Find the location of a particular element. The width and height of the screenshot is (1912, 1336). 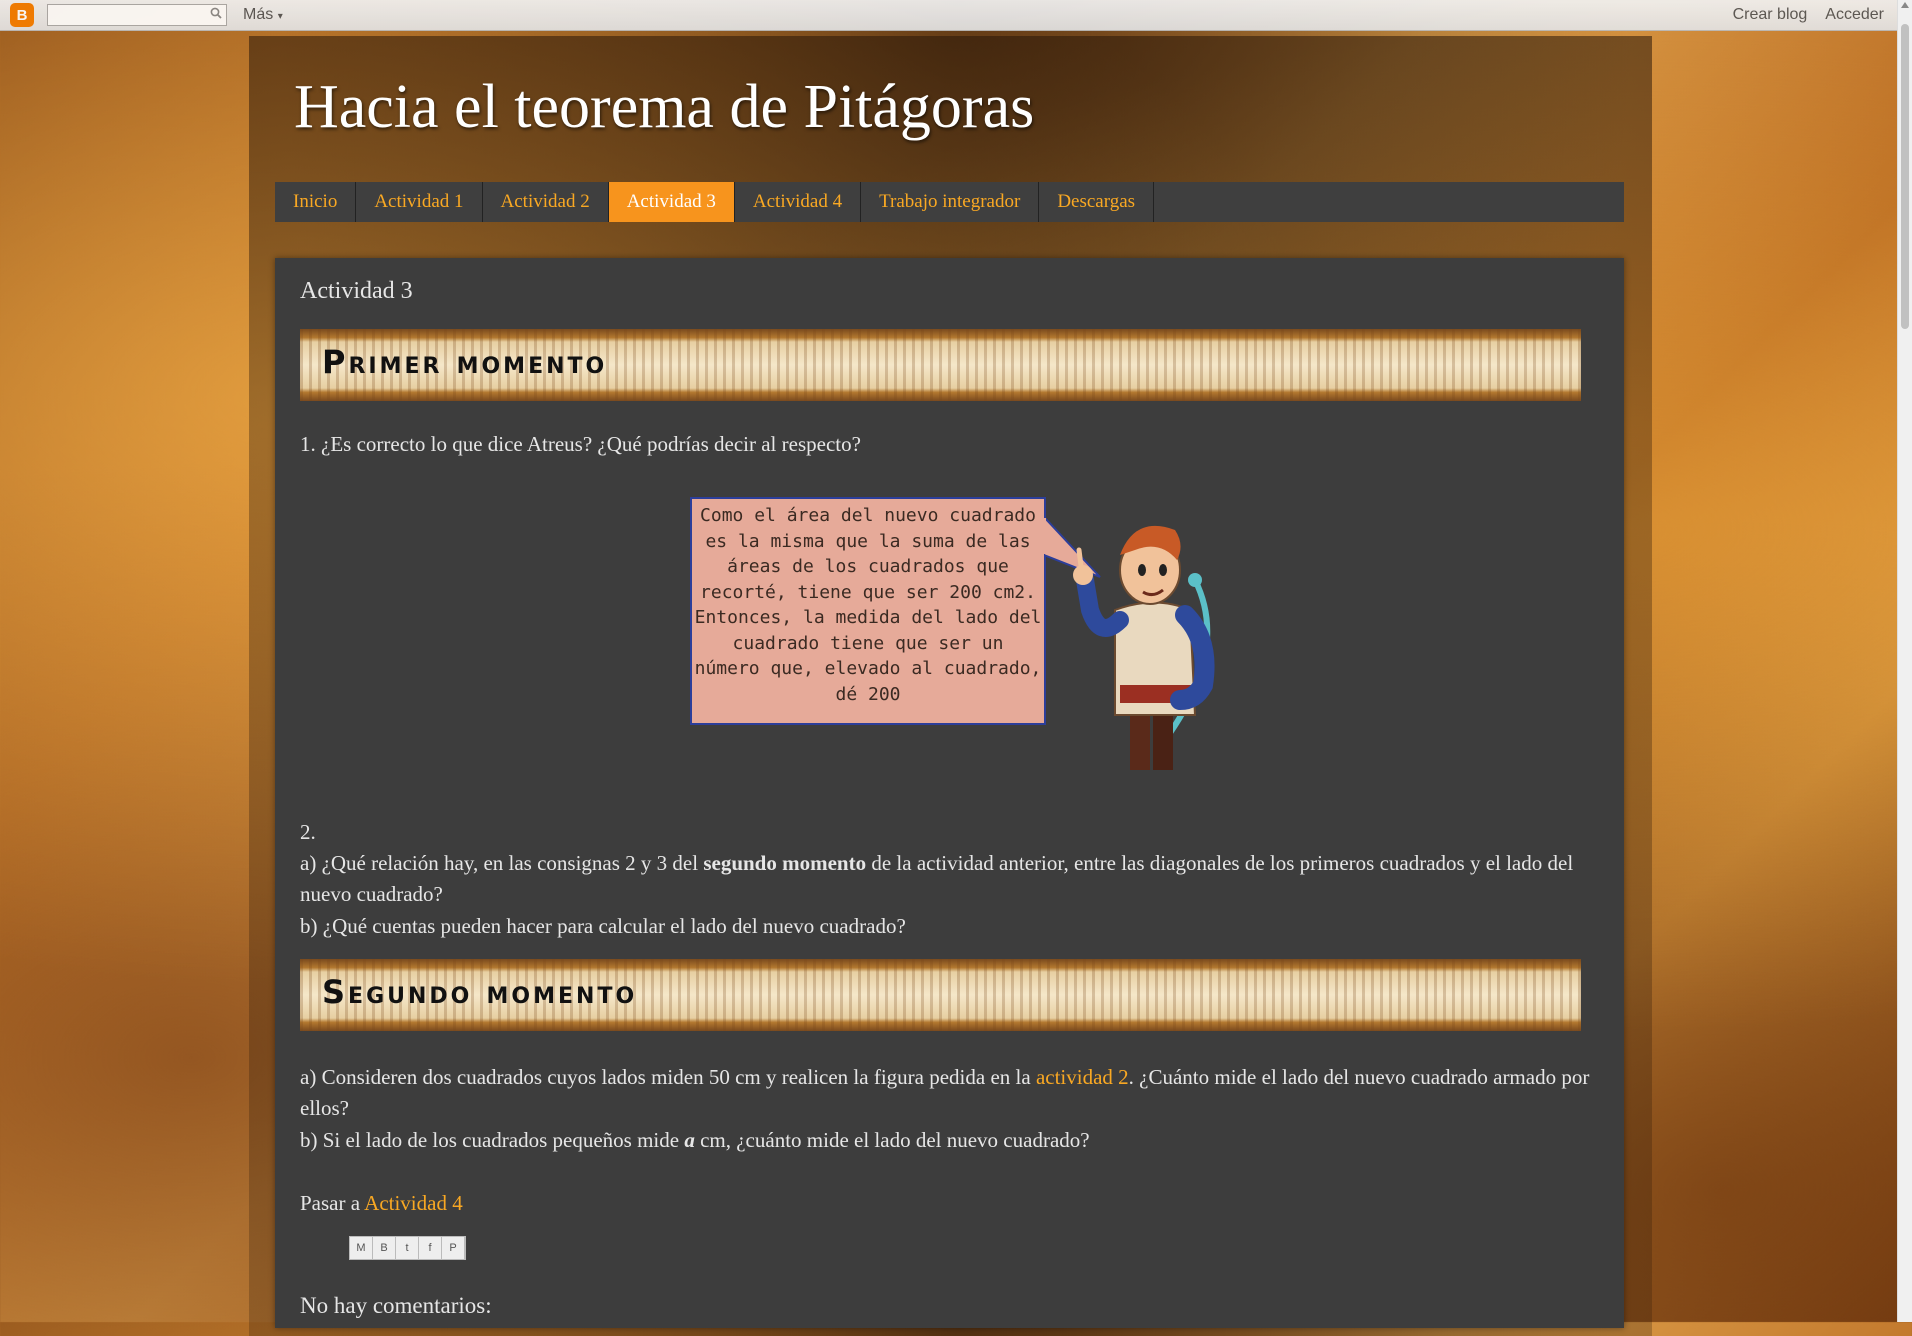

email-share-icon: M is located at coordinates (361, 1248).